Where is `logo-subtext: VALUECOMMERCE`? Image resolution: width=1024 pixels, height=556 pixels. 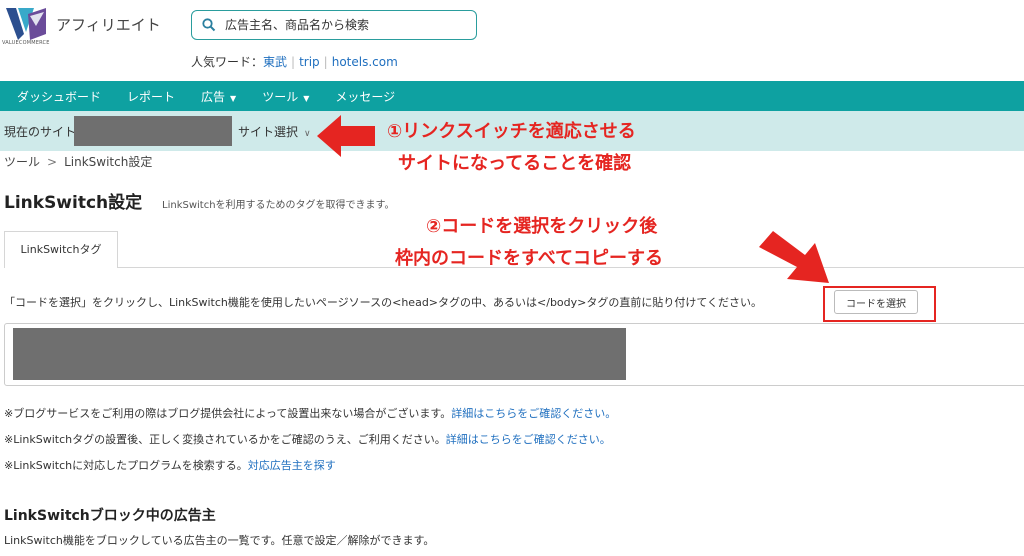 logo-subtext: VALUECOMMERCE is located at coordinates (26, 43).